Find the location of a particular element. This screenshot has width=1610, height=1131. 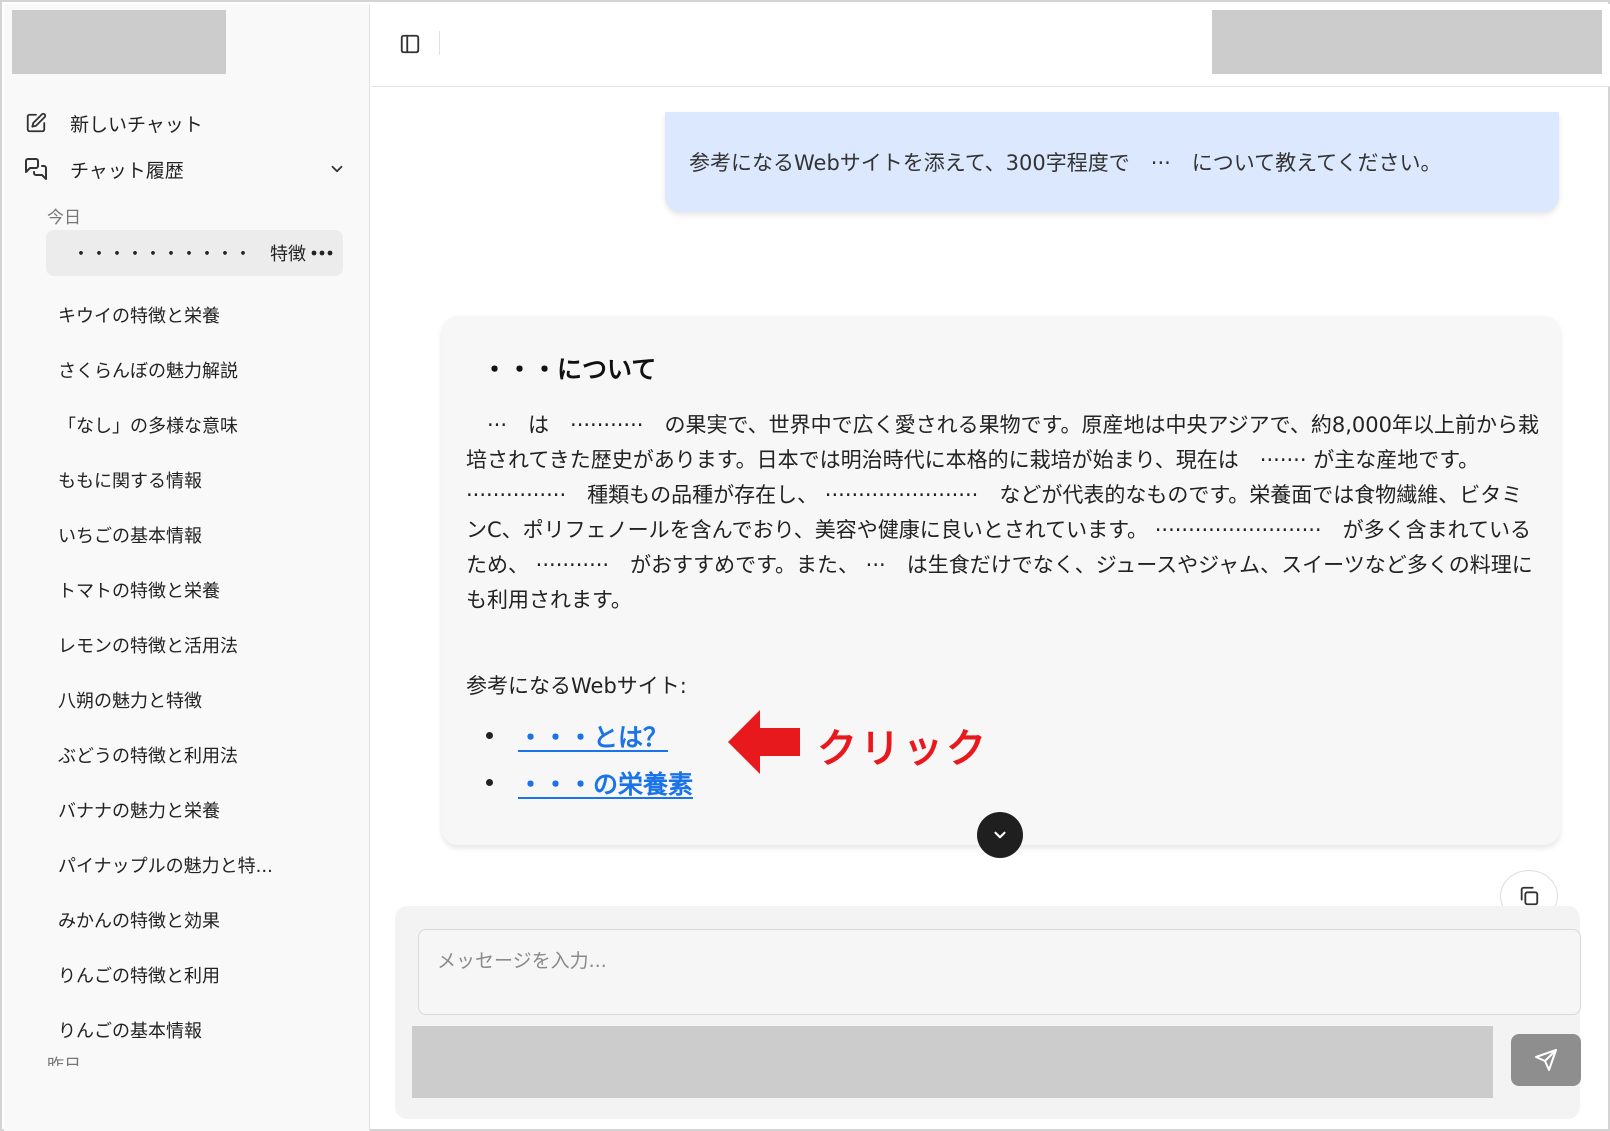

reference-list-item: ・・・の栄養素 is located at coordinates (589, 782).